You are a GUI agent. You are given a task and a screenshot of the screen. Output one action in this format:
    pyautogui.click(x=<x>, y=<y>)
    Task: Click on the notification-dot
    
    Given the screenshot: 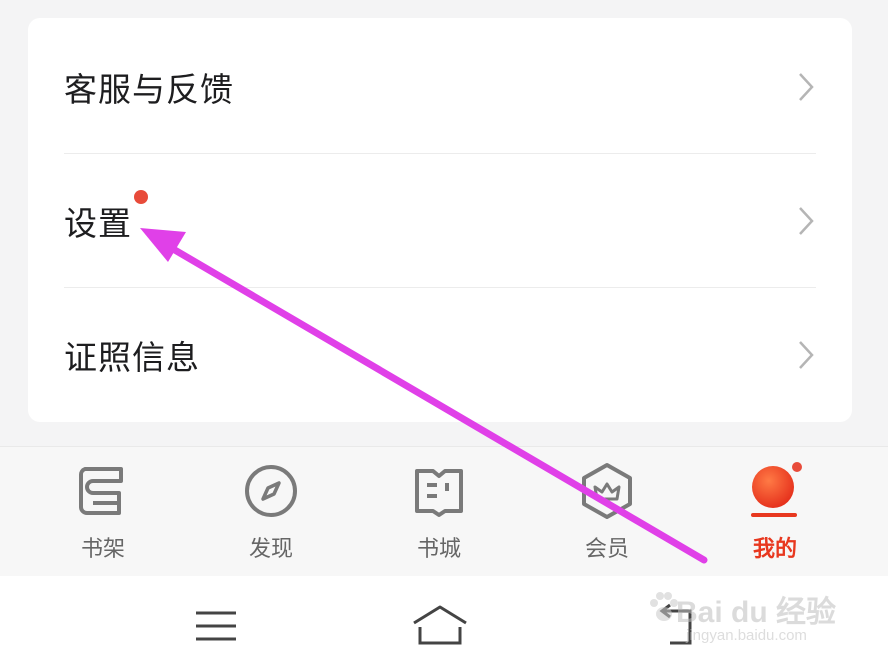 What is the action you would take?
    pyautogui.click(x=141, y=197)
    